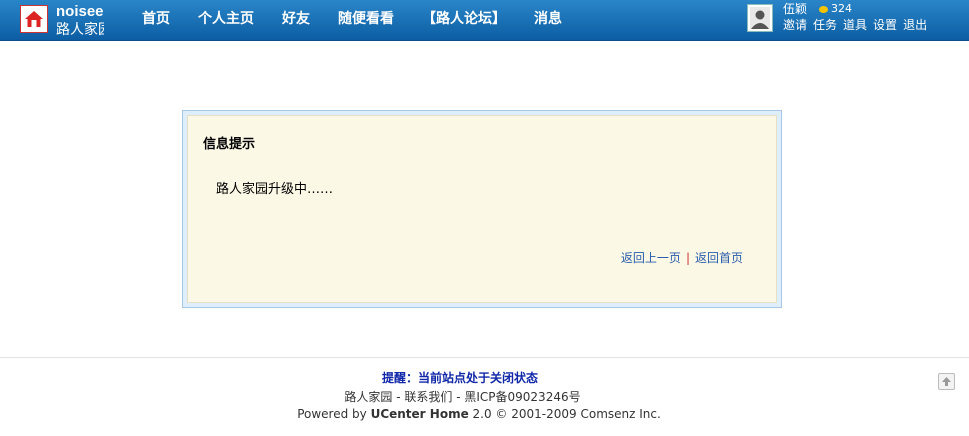 The height and width of the screenshot is (436, 969). What do you see at coordinates (226, 20) in the screenshot?
I see `nav-profile: 个人主页` at bounding box center [226, 20].